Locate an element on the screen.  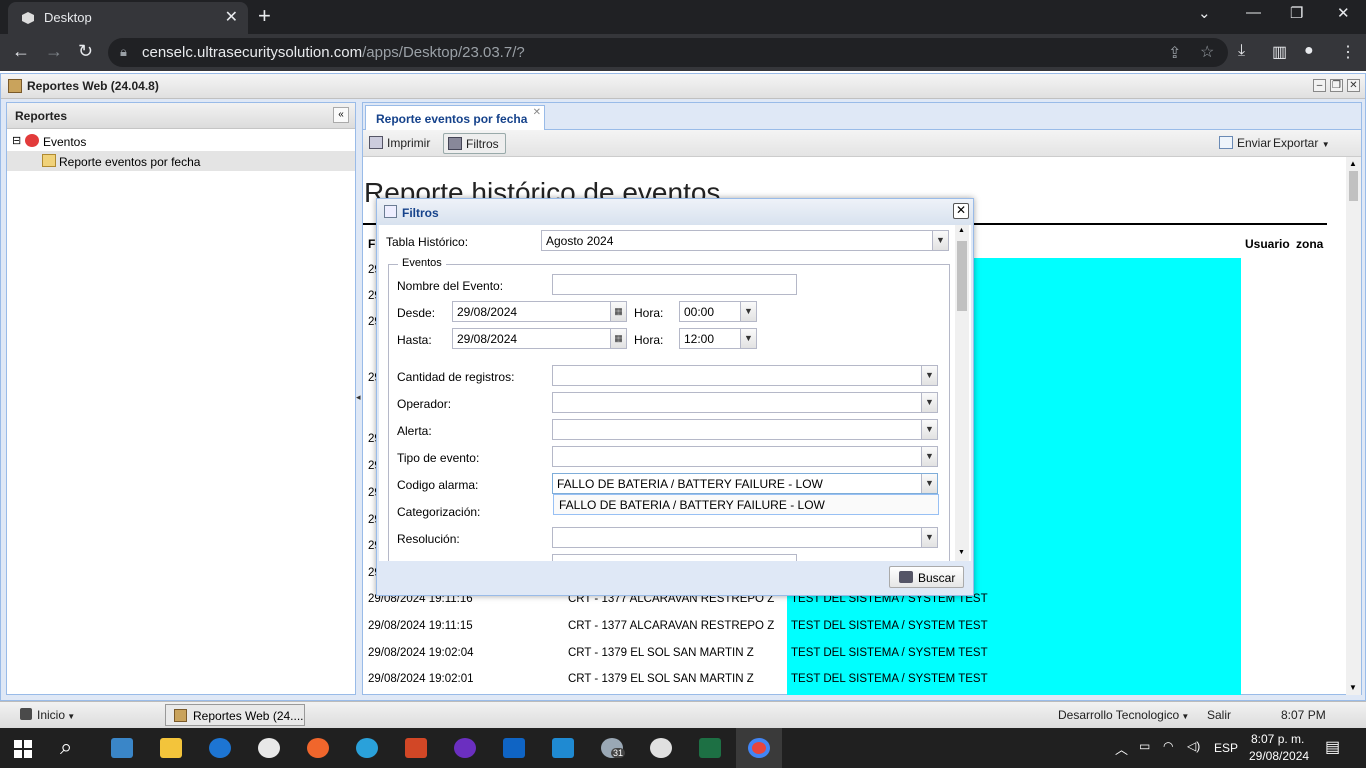
chat-icon is located at coordinates (661, 748).